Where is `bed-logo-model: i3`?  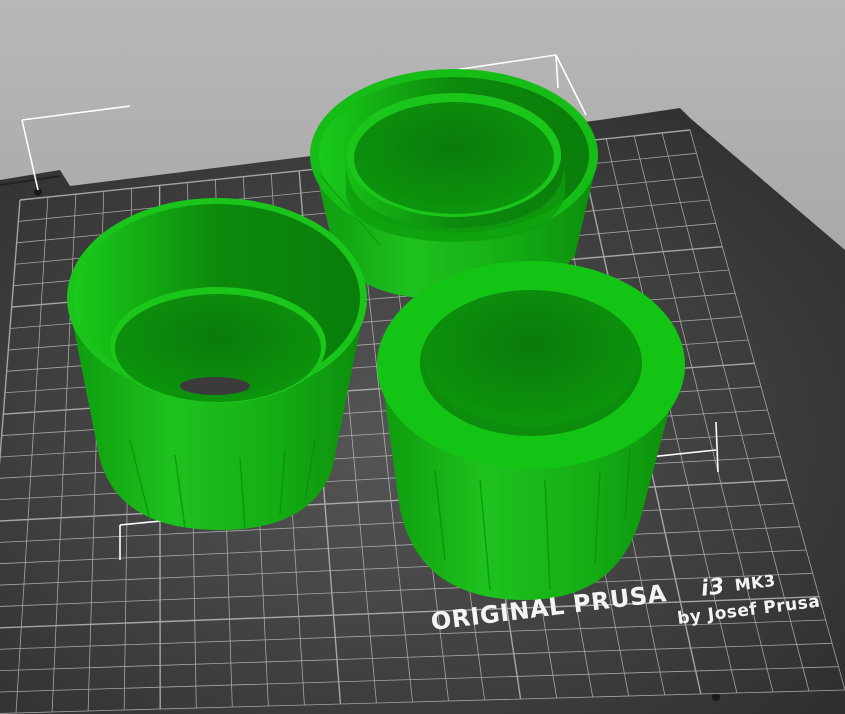
bed-logo-model: i3 is located at coordinates (713, 588).